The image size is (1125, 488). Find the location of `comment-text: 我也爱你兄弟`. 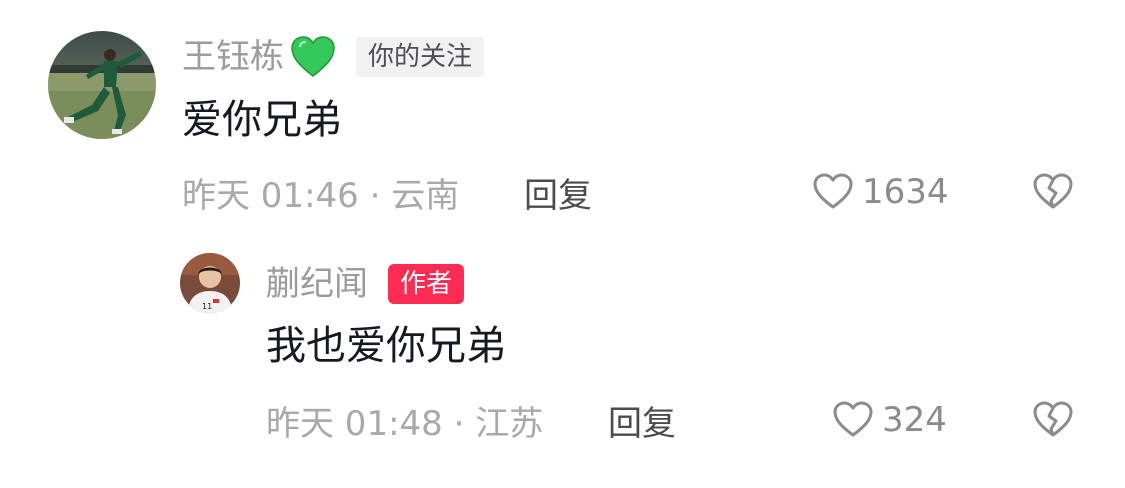

comment-text: 我也爱你兄弟 is located at coordinates (386, 346).